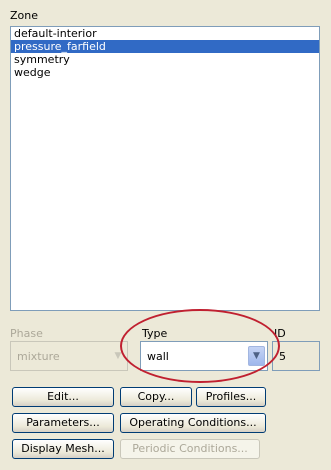 The image size is (331, 470). Describe the element at coordinates (165, 33) in the screenshot. I see `zone-item-default-interior: default-interior` at that location.